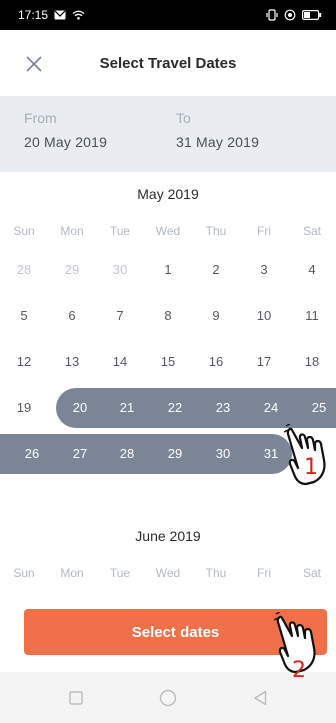  I want to click on calendar-day: 11, so click(312, 316).